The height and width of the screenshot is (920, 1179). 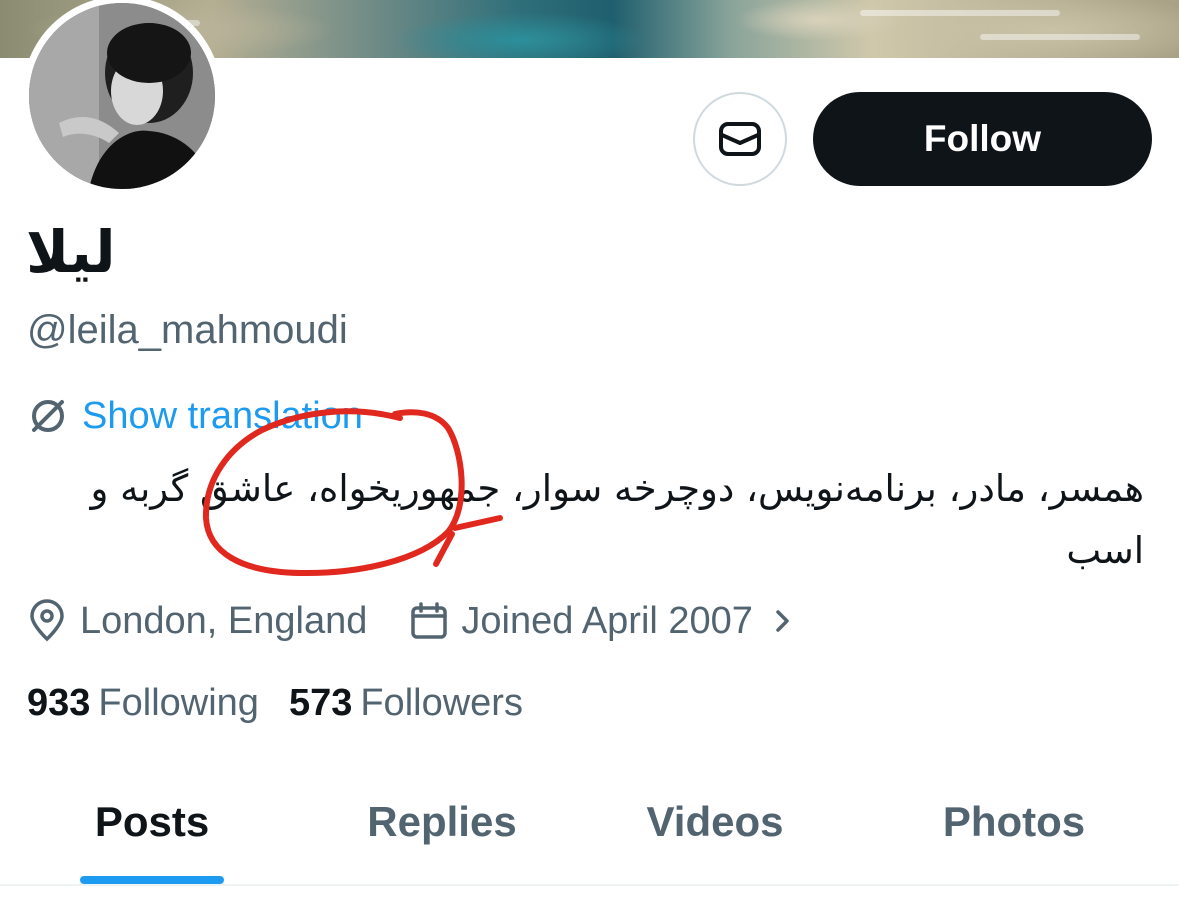 What do you see at coordinates (48, 416) in the screenshot?
I see `translate-icon` at bounding box center [48, 416].